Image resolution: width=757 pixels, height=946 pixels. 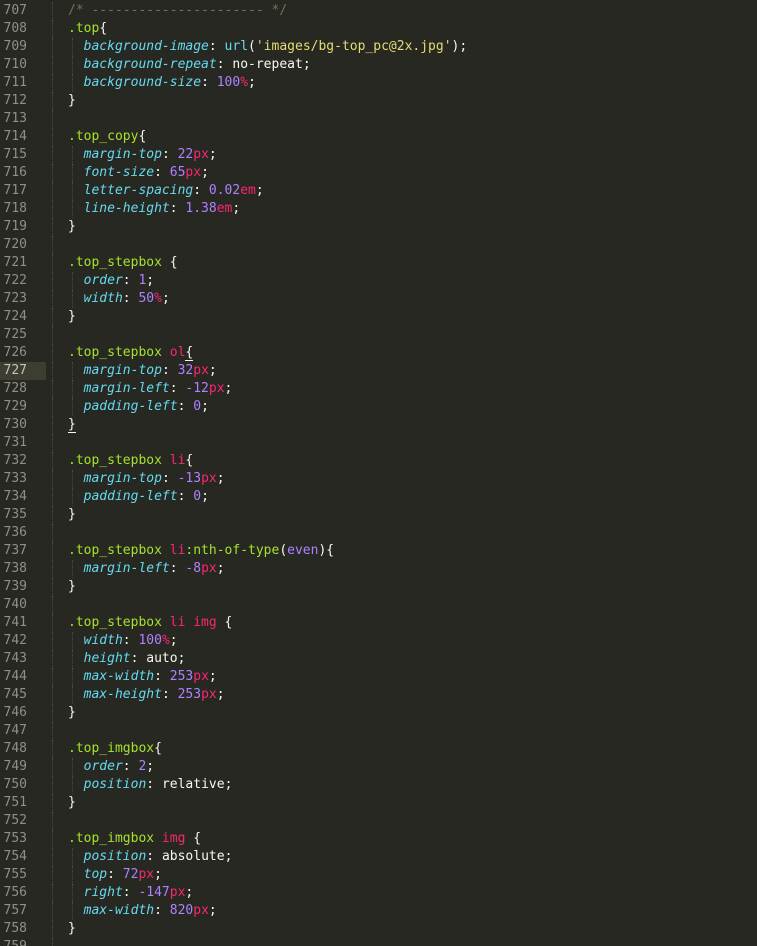 I want to click on code-text: .top_stepbox li:nth-of-type(even){, so click(x=201, y=551).